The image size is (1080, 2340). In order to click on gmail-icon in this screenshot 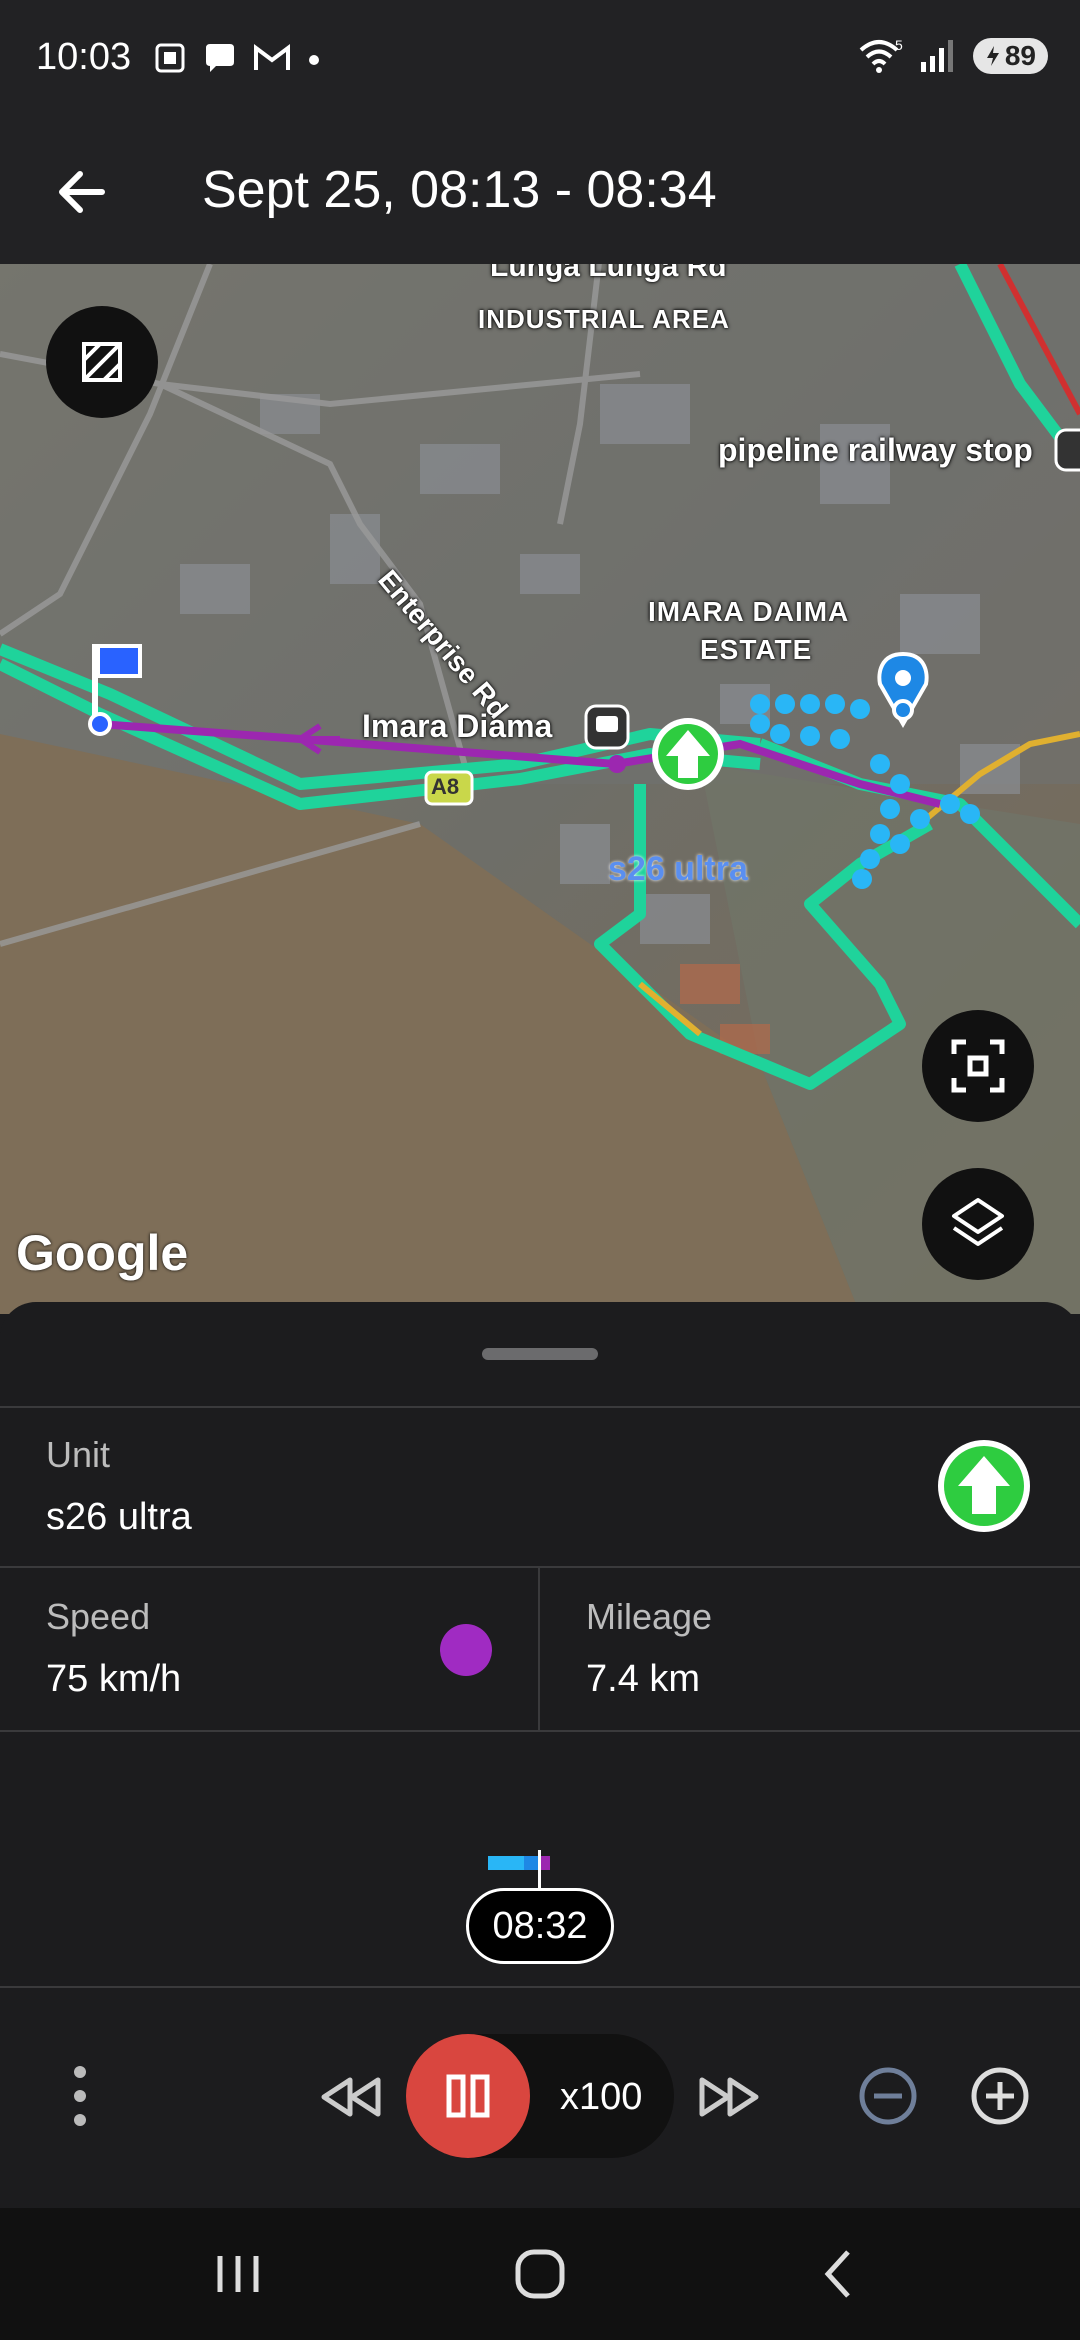, I will do `click(272, 57)`.